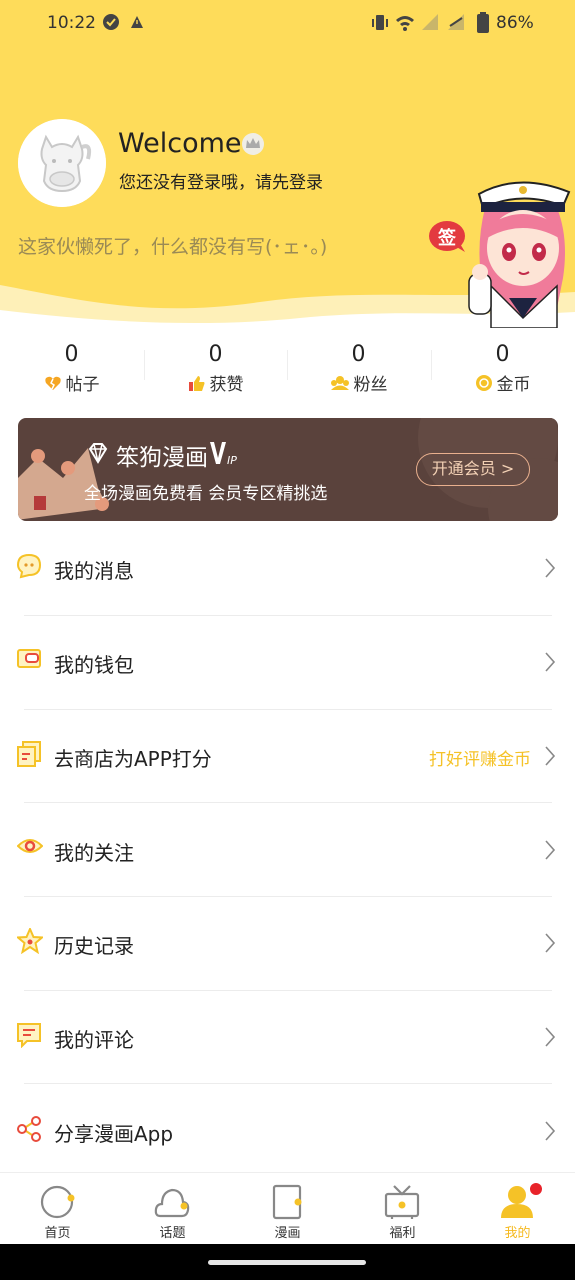  I want to click on wifi-icon, so click(405, 23).